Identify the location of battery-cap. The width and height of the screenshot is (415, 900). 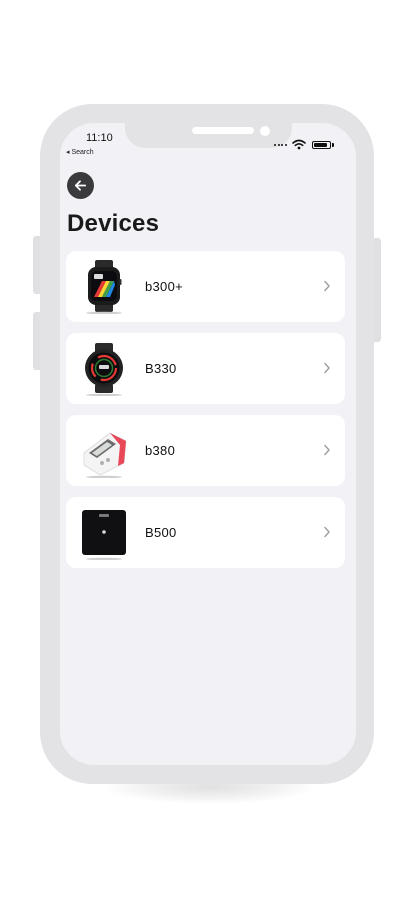
(333, 145).